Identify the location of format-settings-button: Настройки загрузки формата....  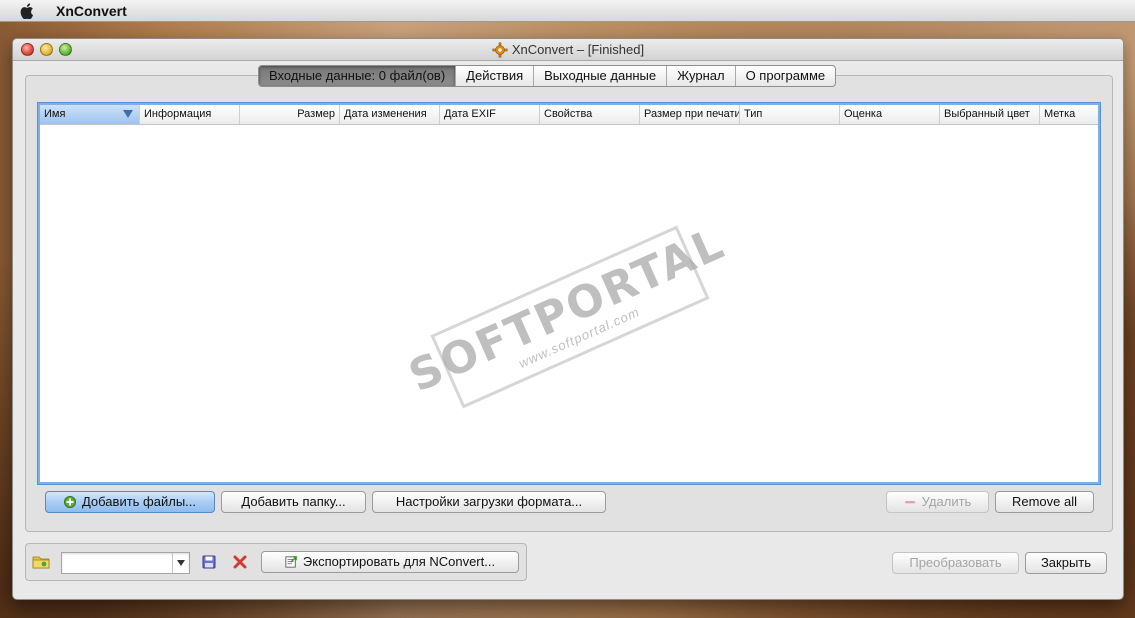
(489, 502).